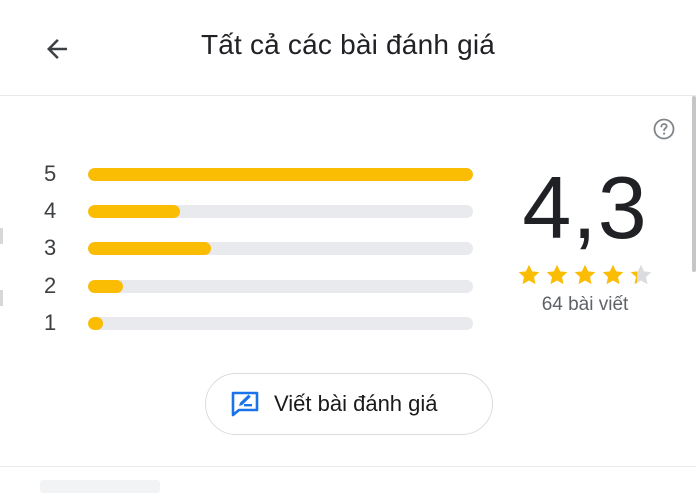  I want to click on rating-row-label: 5, so click(50, 173).